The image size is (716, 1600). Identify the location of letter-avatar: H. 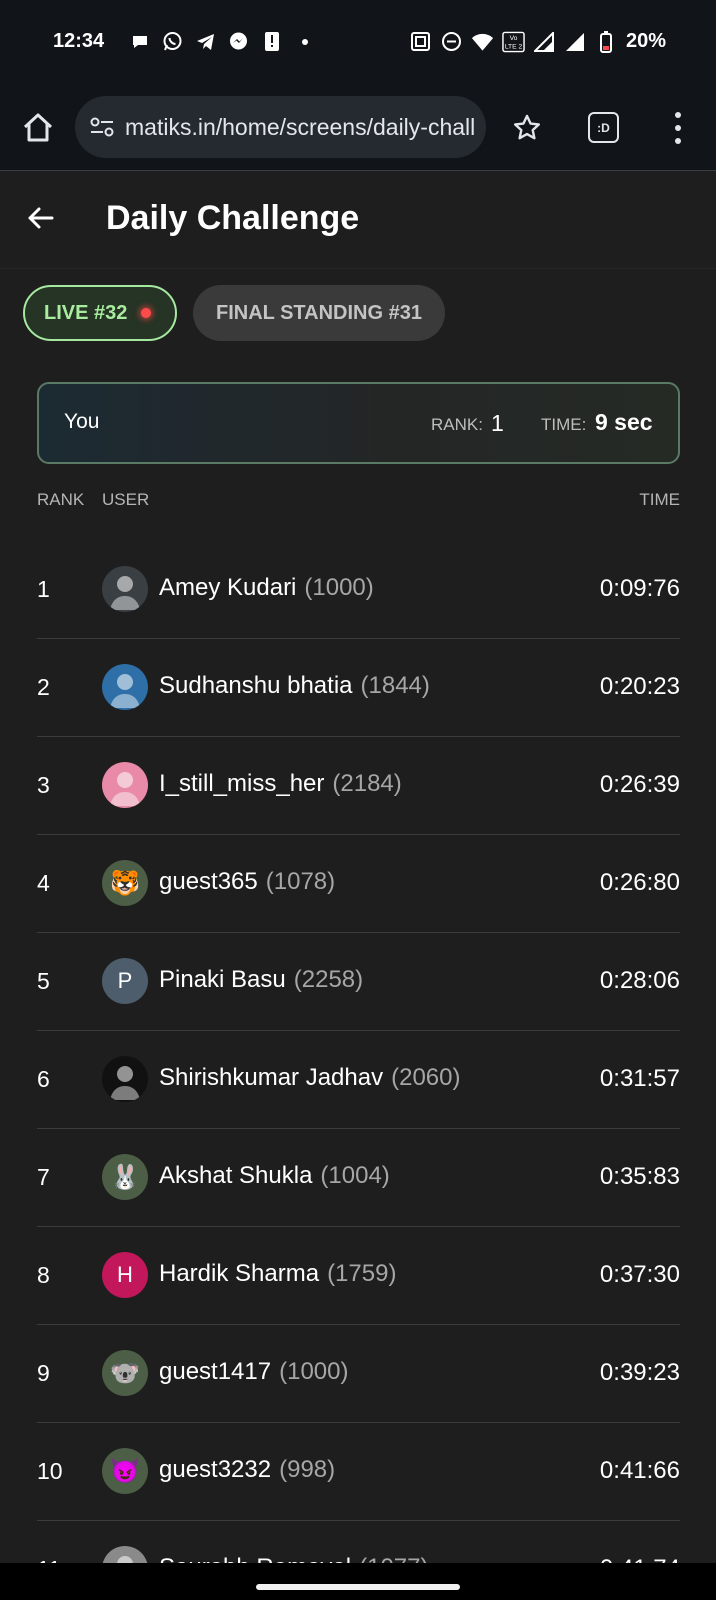
(125, 1275).